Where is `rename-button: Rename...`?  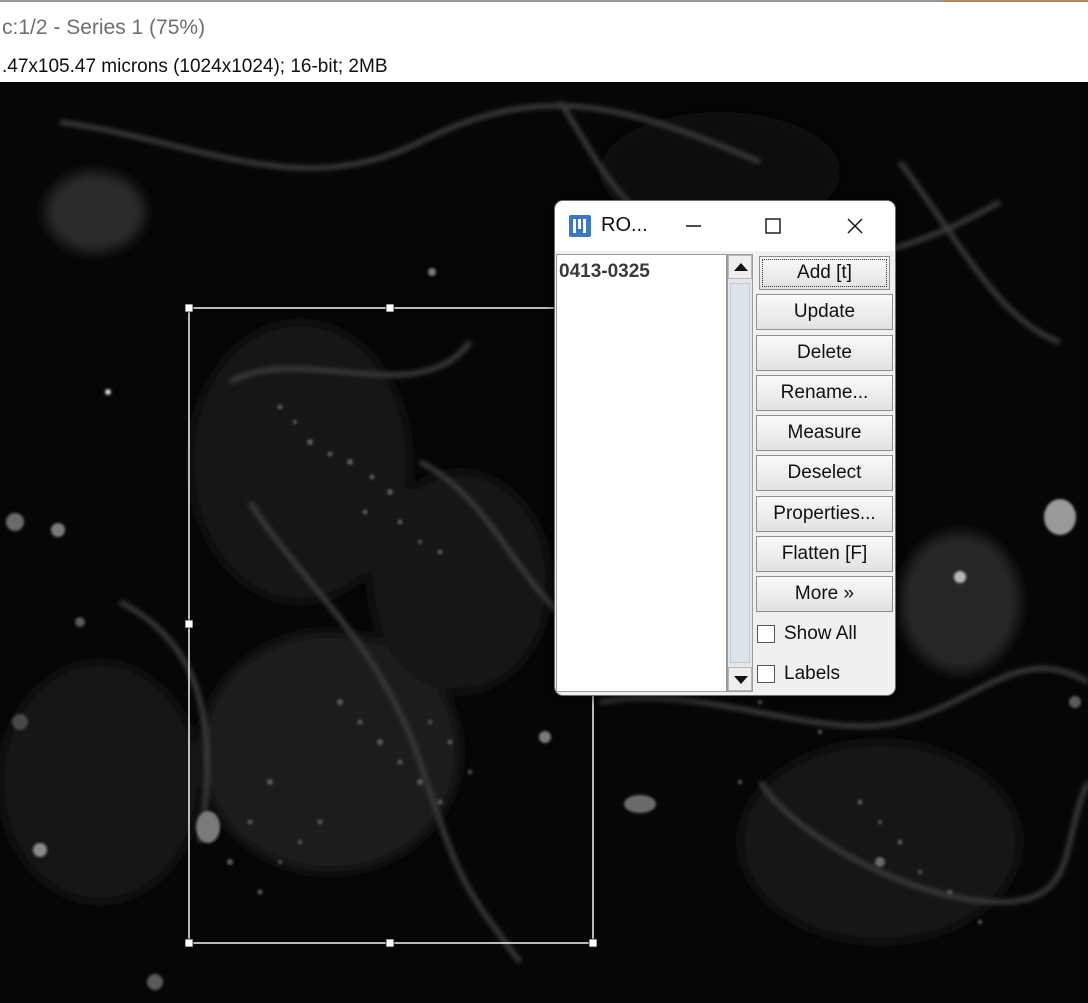 rename-button: Rename... is located at coordinates (824, 392).